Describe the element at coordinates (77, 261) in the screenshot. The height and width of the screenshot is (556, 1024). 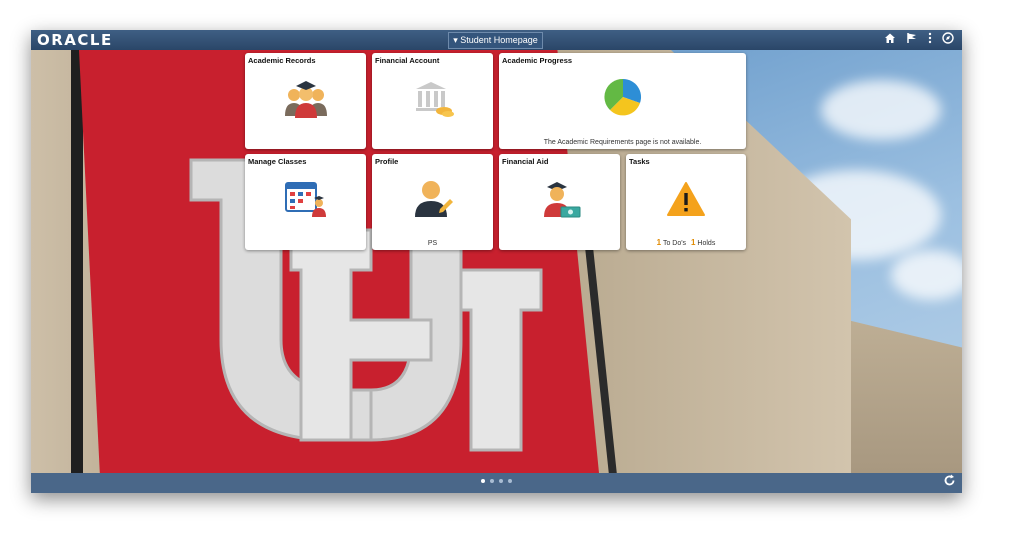
I see `banner-edge` at that location.